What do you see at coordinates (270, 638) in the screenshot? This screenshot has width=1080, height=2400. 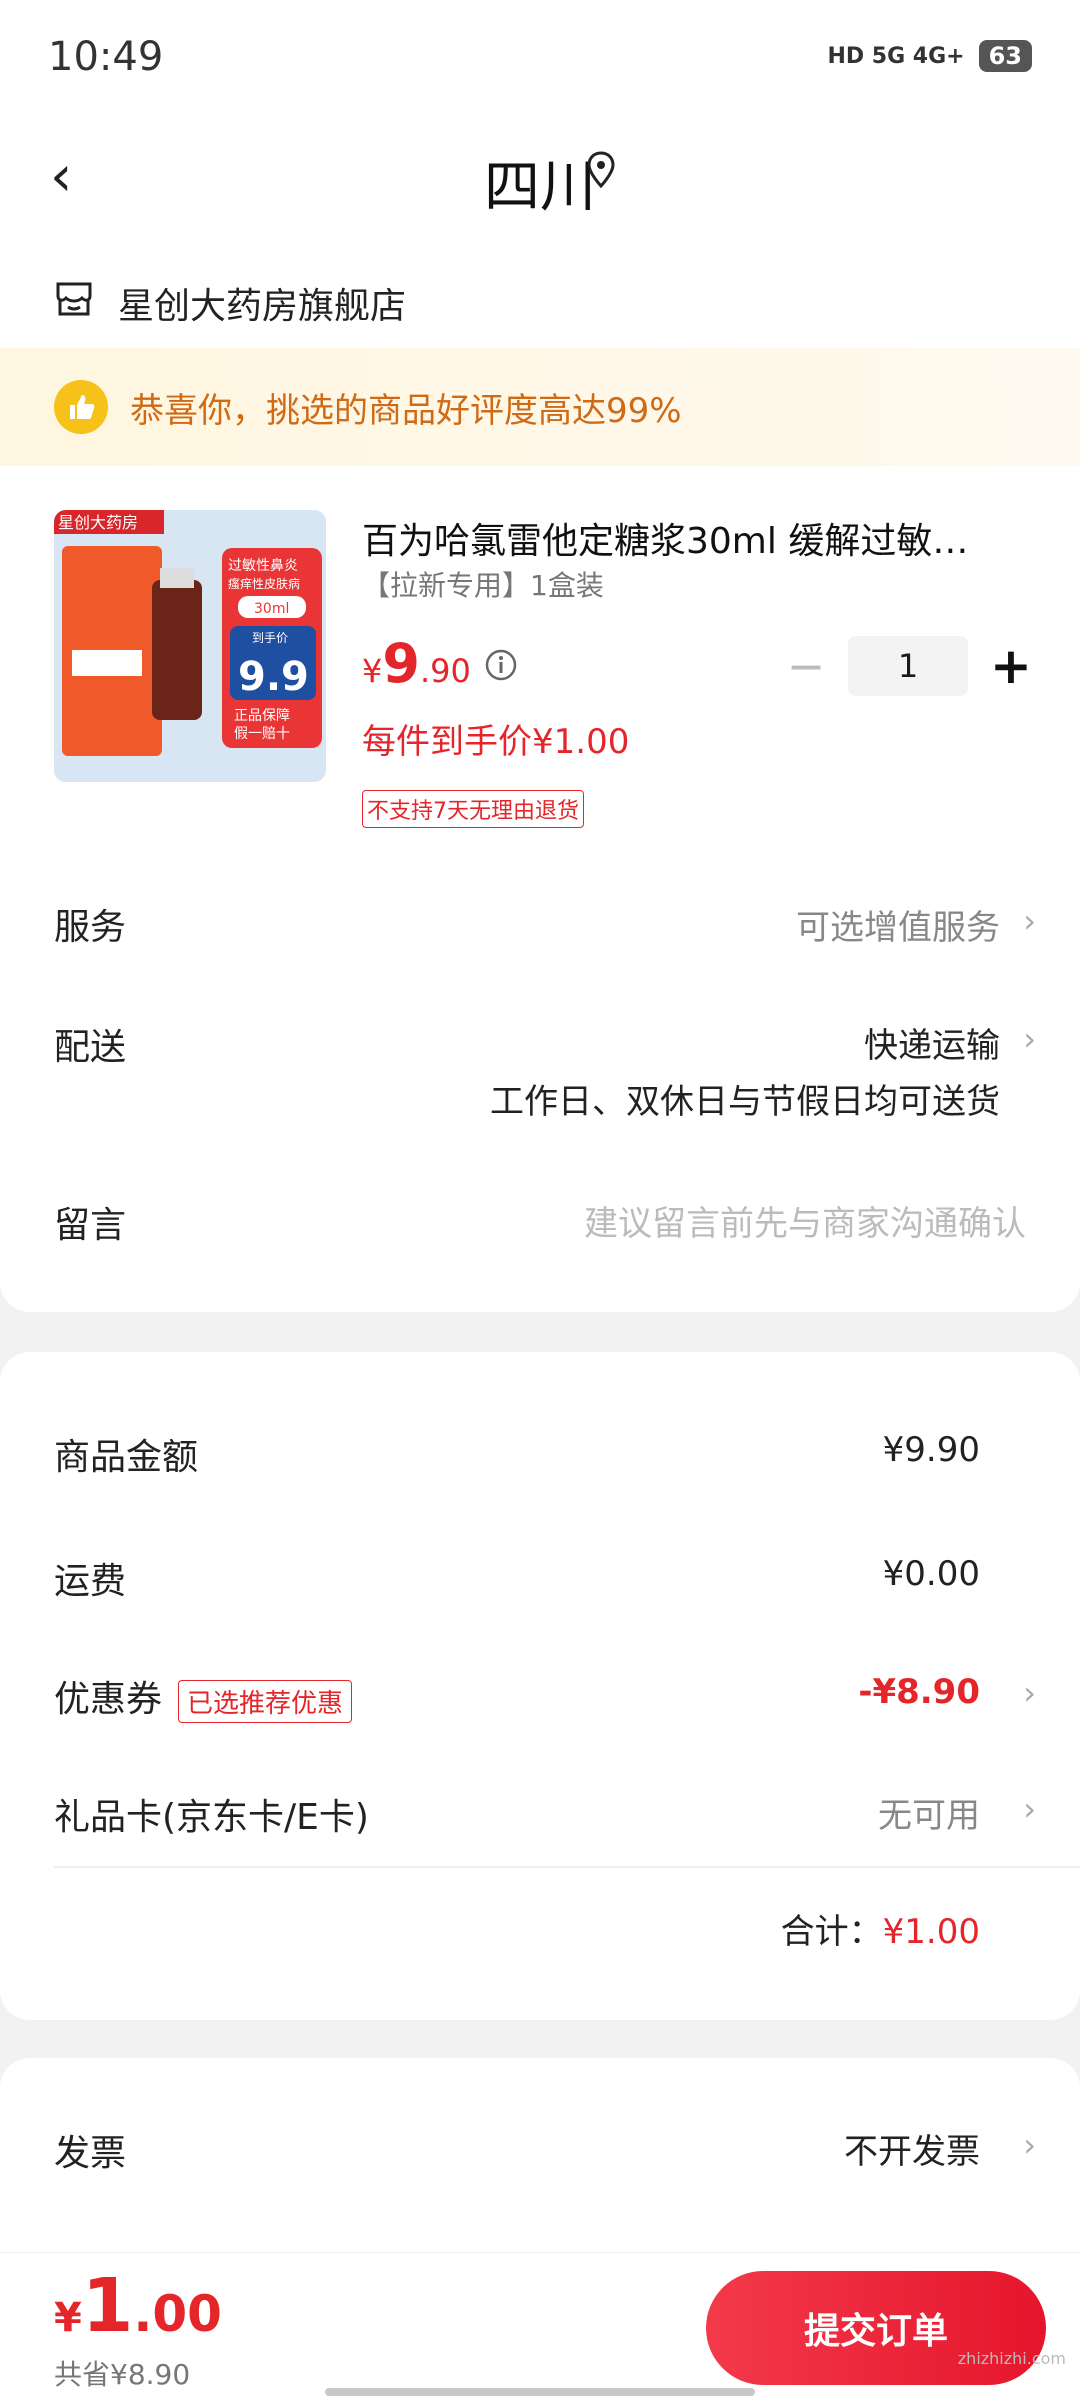 I see `image-tag-4: 到手价` at bounding box center [270, 638].